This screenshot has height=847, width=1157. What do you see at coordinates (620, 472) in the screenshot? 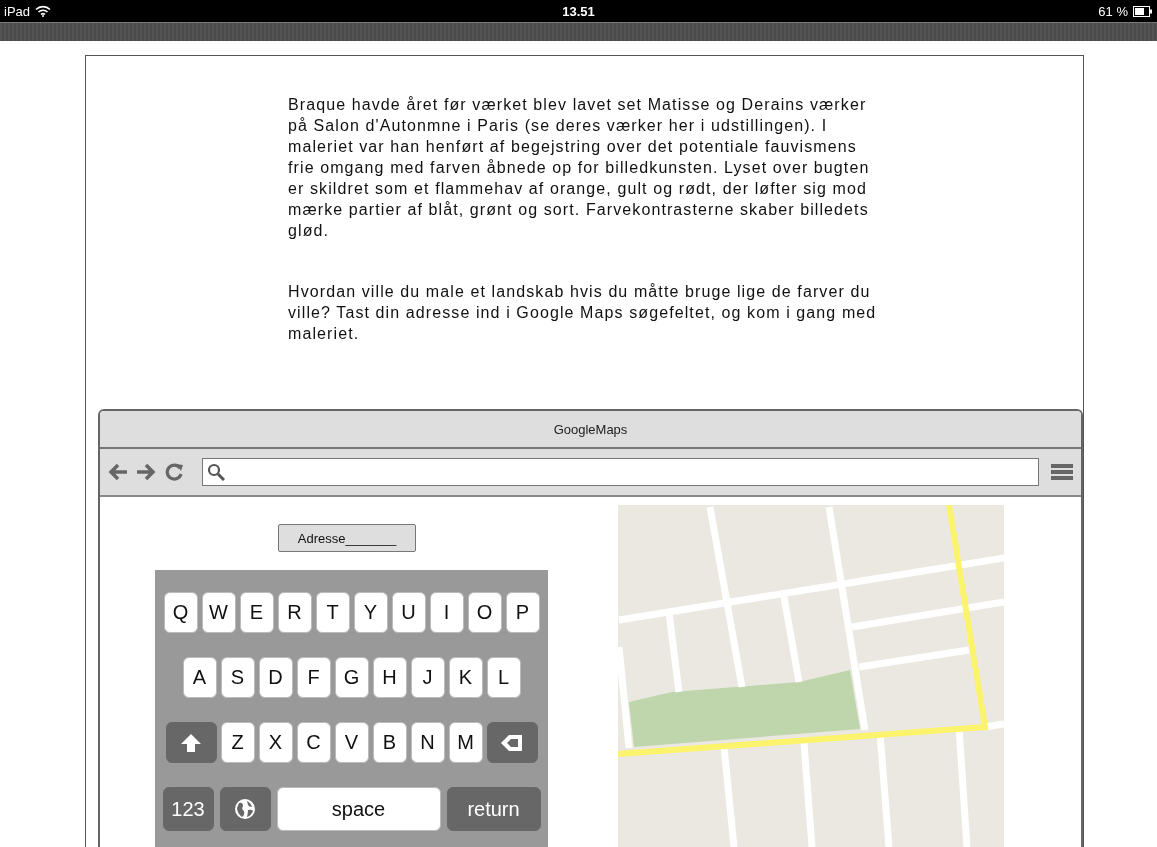
I see `search-field` at bounding box center [620, 472].